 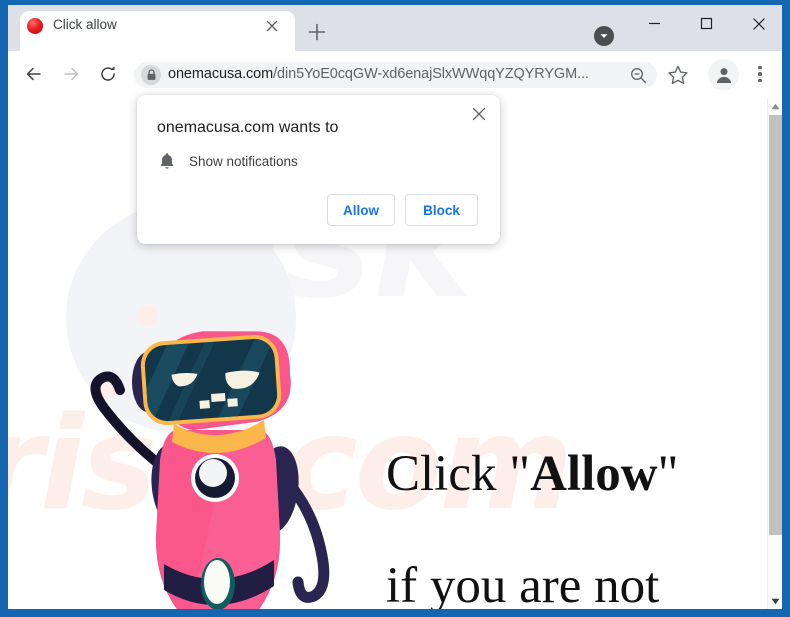 What do you see at coordinates (523, 583) in the screenshot?
I see `headline-line-2: if you are not` at bounding box center [523, 583].